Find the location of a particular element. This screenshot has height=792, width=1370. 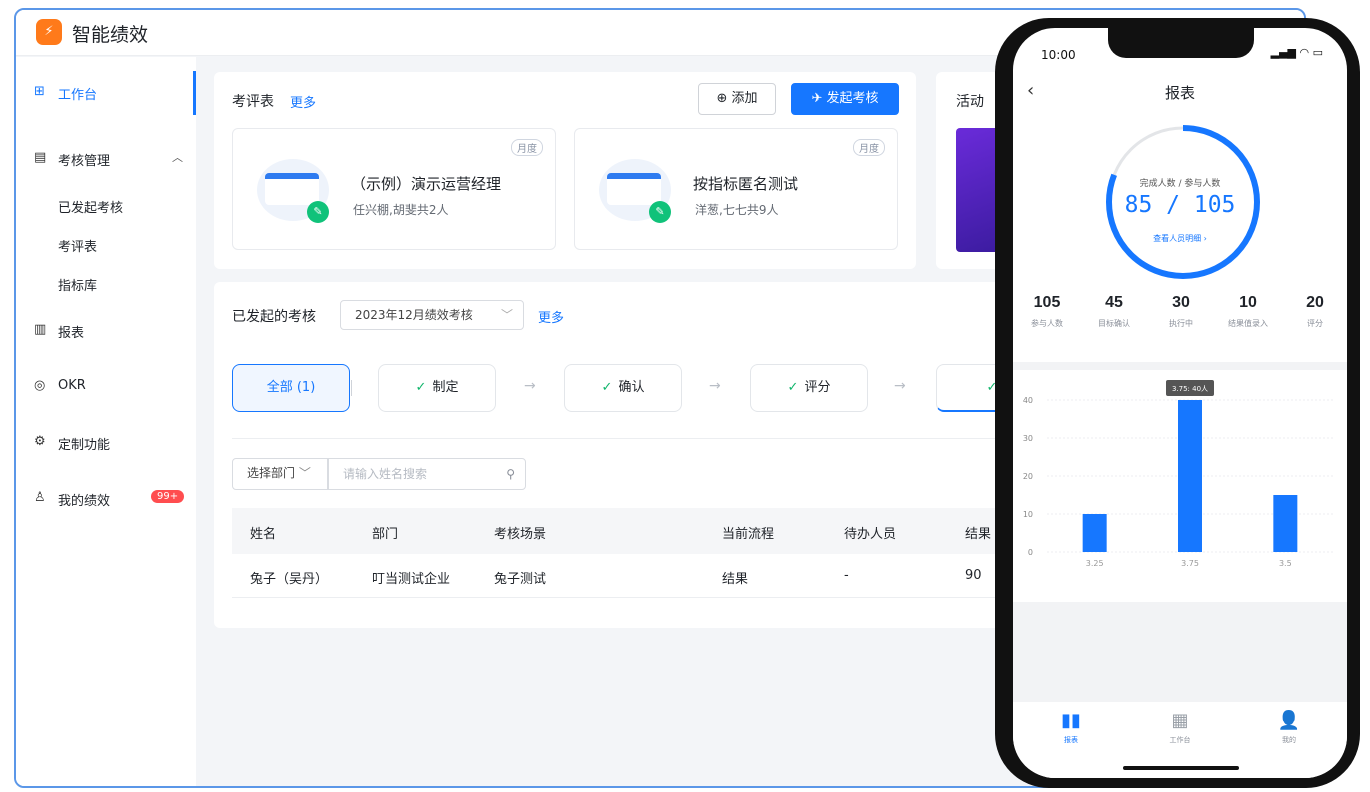

section-title: 活动 is located at coordinates (970, 102).